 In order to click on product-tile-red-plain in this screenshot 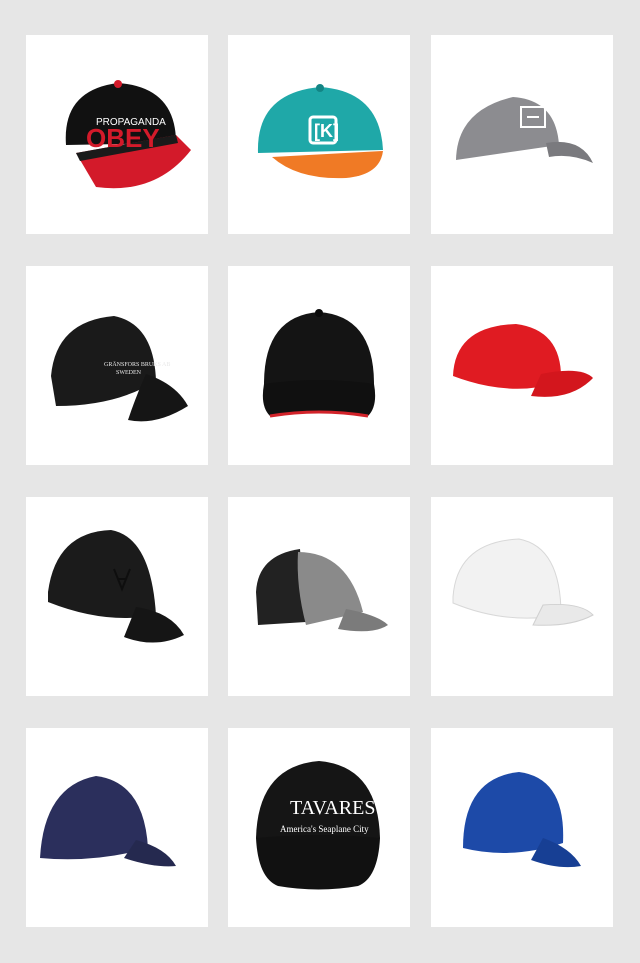, I will do `click(522, 365)`.